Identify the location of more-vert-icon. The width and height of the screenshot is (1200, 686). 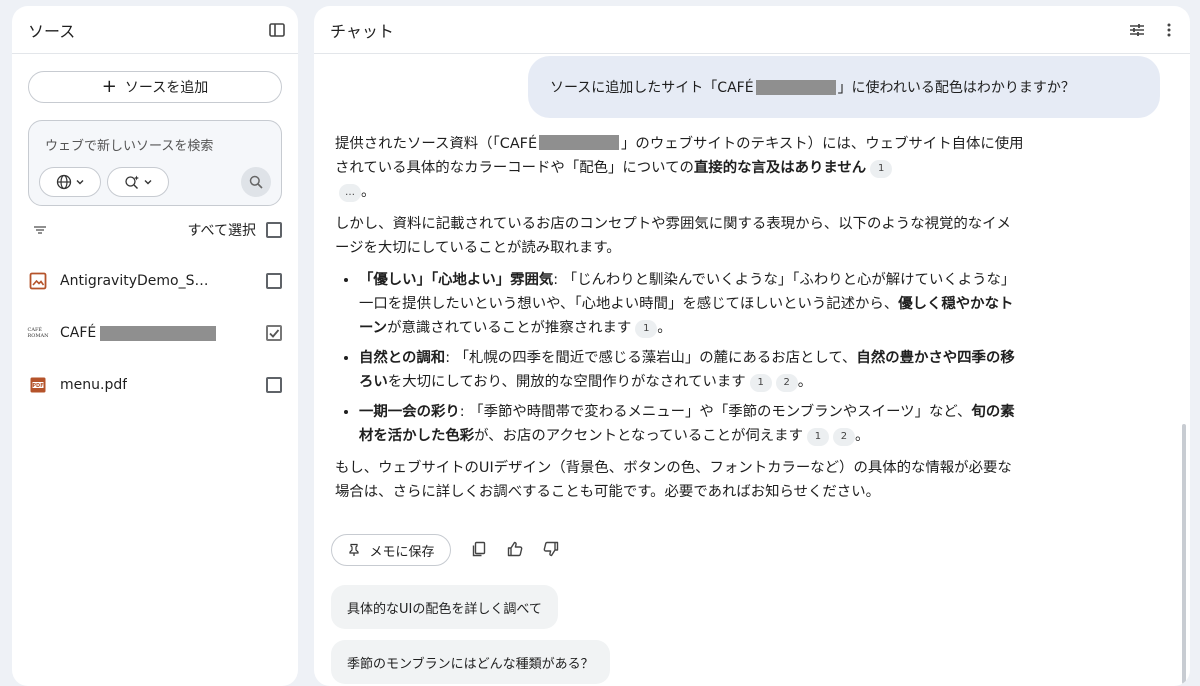
(1169, 30).